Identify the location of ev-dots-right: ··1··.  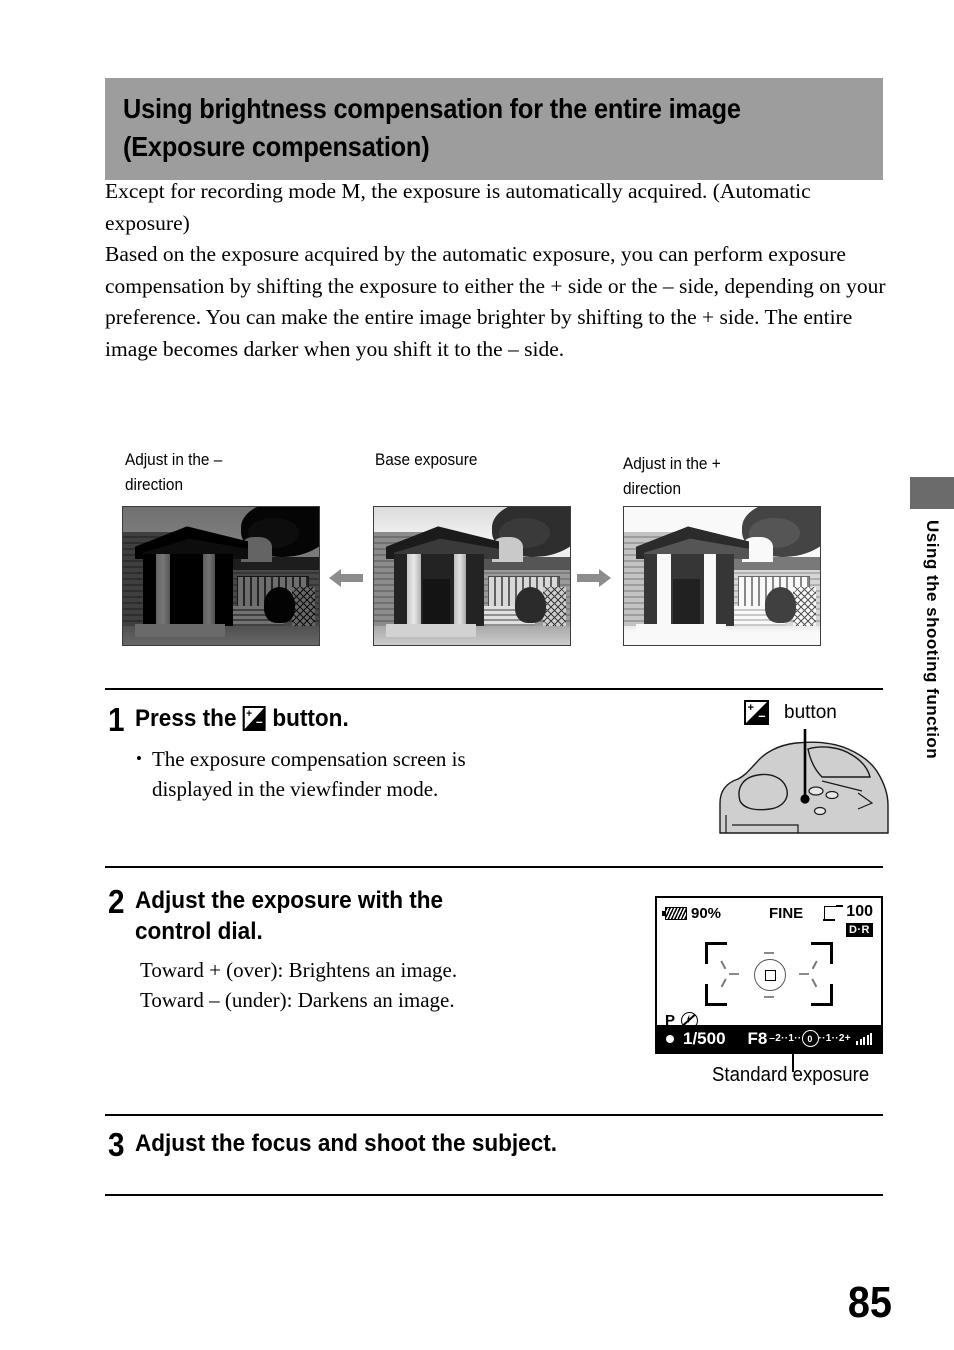
(828, 1038).